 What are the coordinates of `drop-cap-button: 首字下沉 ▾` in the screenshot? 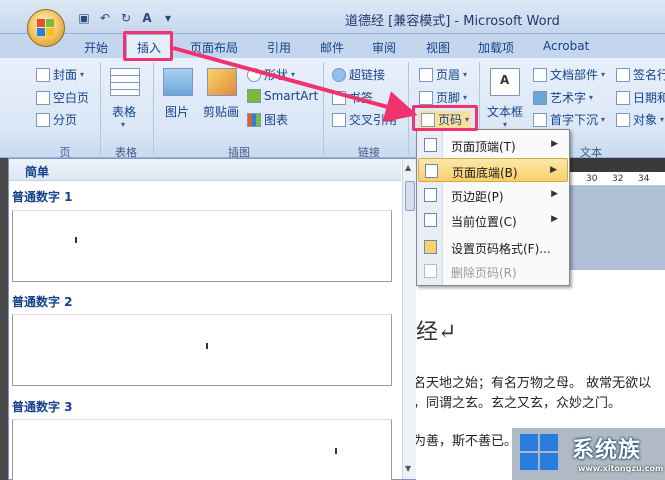 It's located at (569, 119).